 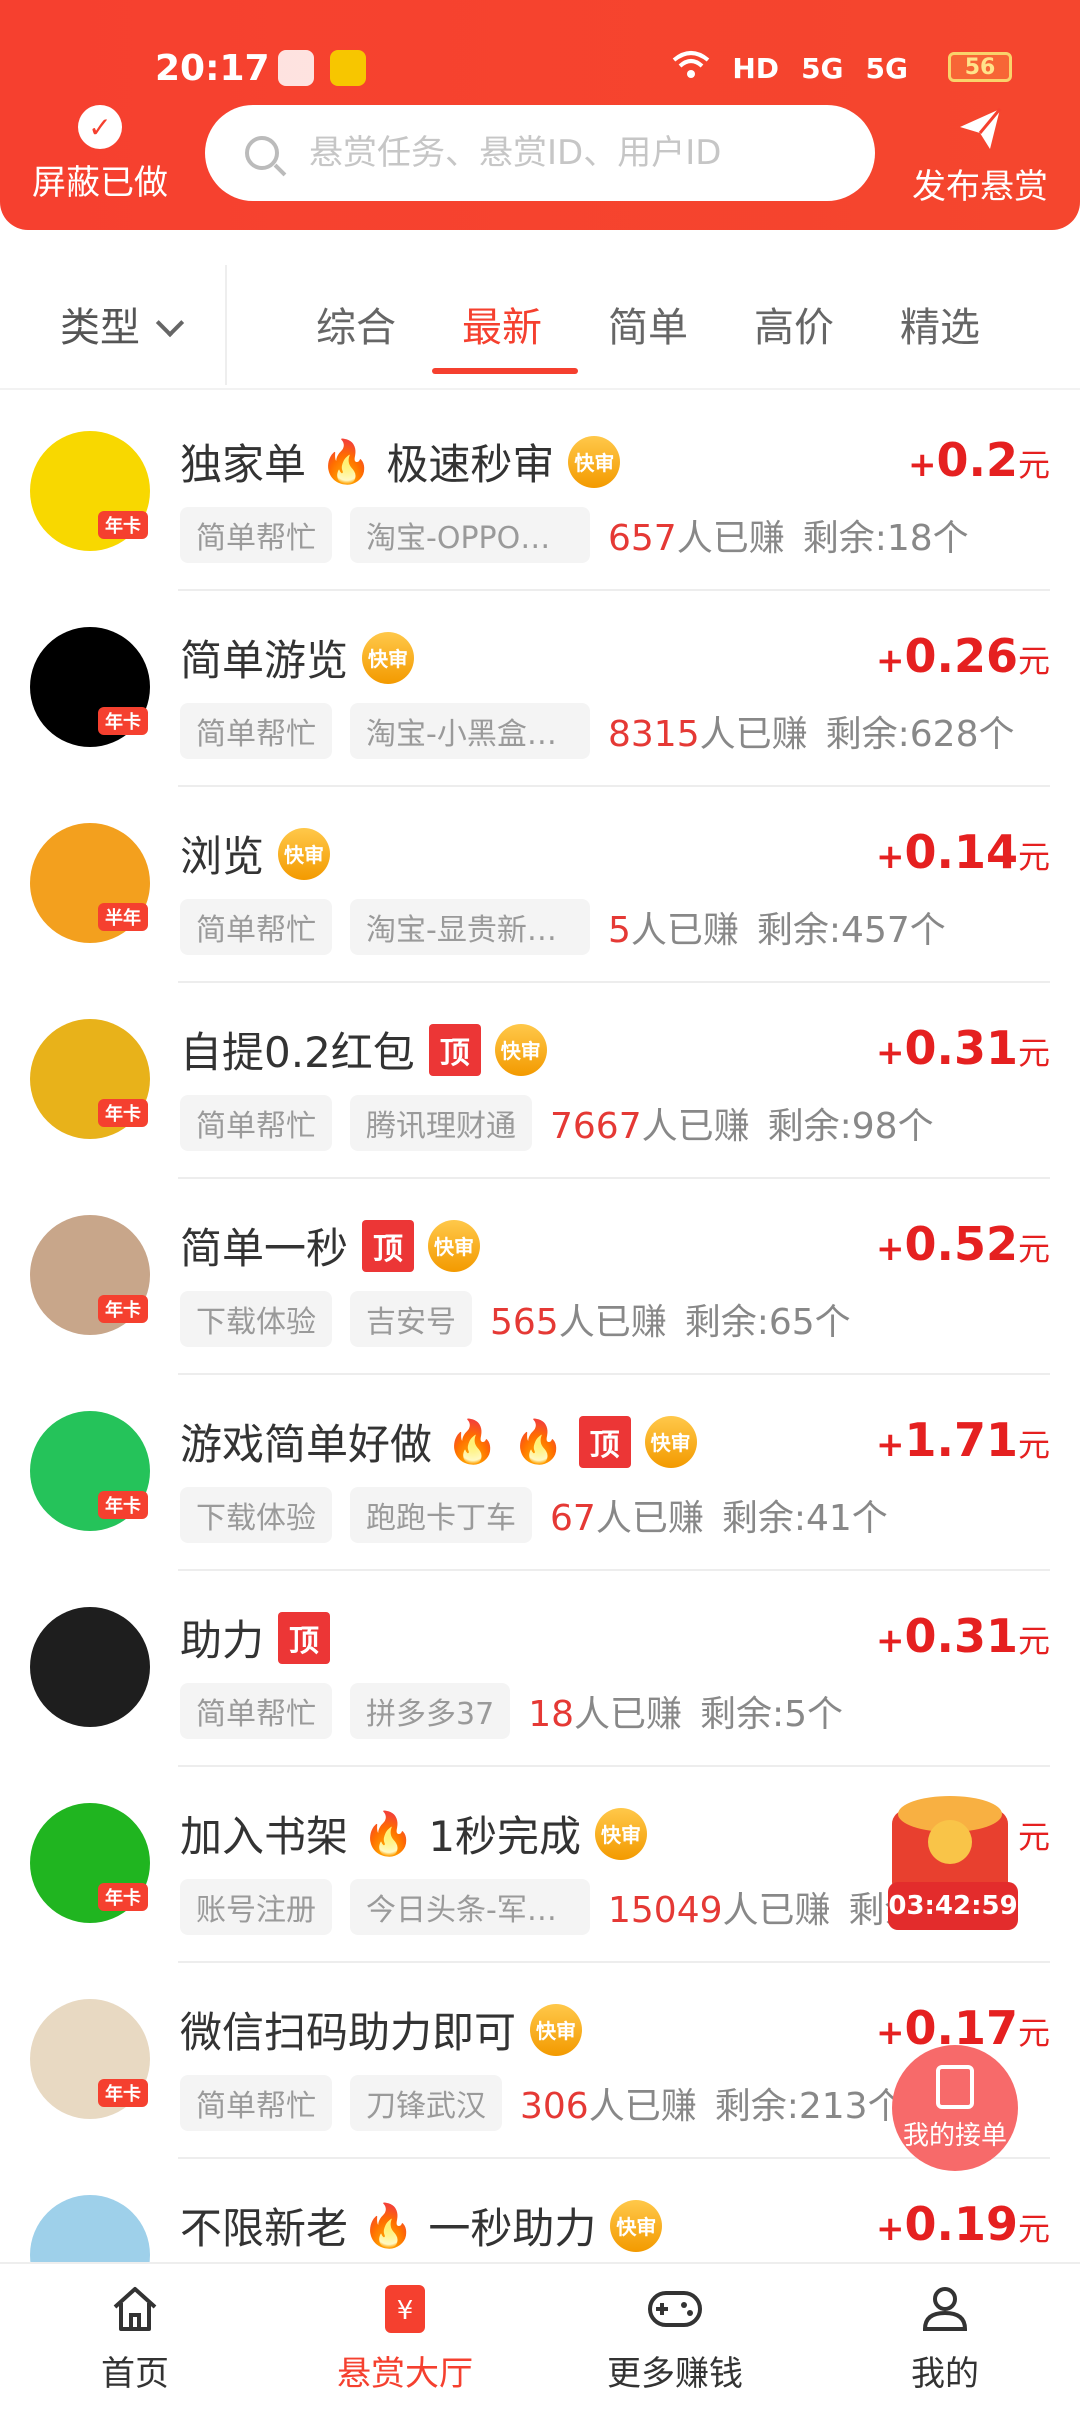 I want to click on task-item: 助力顶简单帮忙 拼多多37 18人已赚 剩余:5个 +0.31元, so click(x=540, y=1669).